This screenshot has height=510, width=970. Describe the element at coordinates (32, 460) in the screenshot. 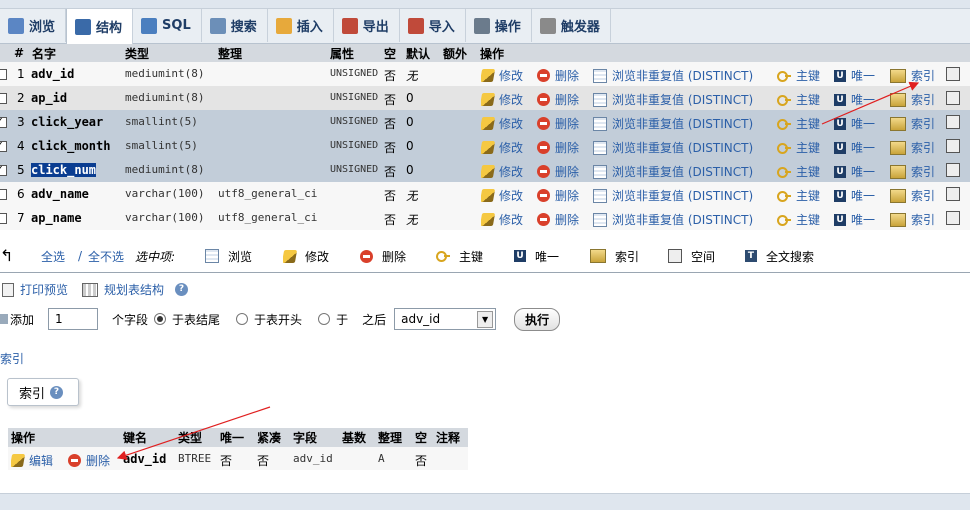

I see `index-edit-button: 编辑` at that location.